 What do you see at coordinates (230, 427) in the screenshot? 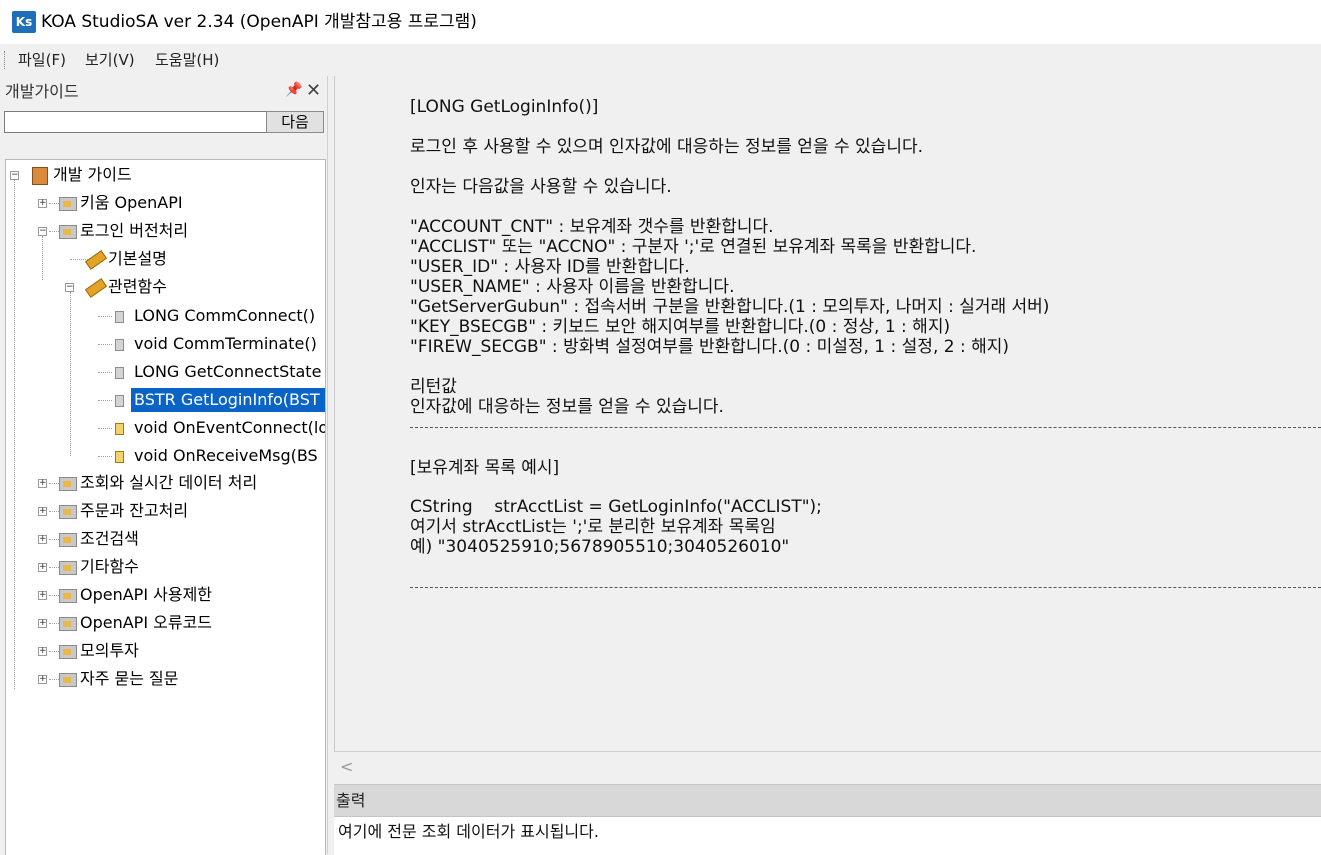
I see `tree-label: void OnEventConnect(lo` at bounding box center [230, 427].